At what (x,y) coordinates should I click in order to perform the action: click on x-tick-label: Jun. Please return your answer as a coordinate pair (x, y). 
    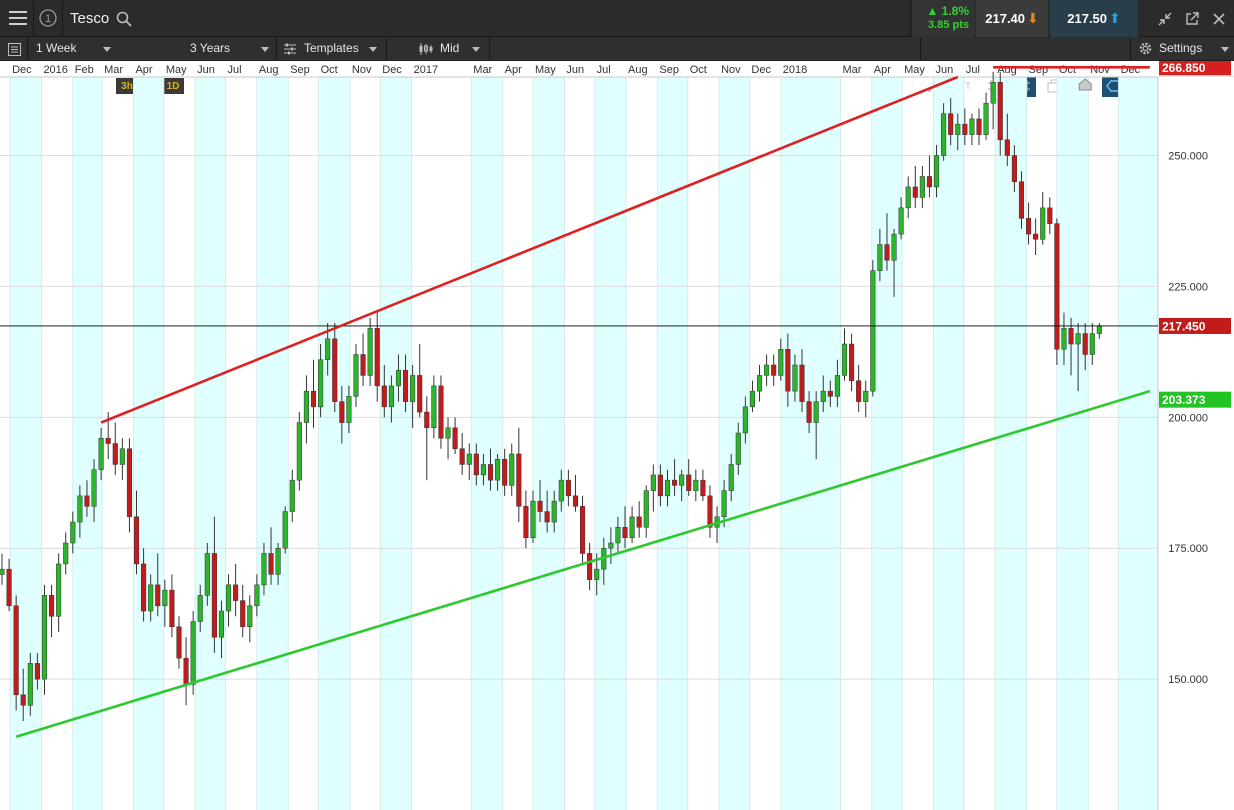
    Looking at the image, I should click on (206, 70).